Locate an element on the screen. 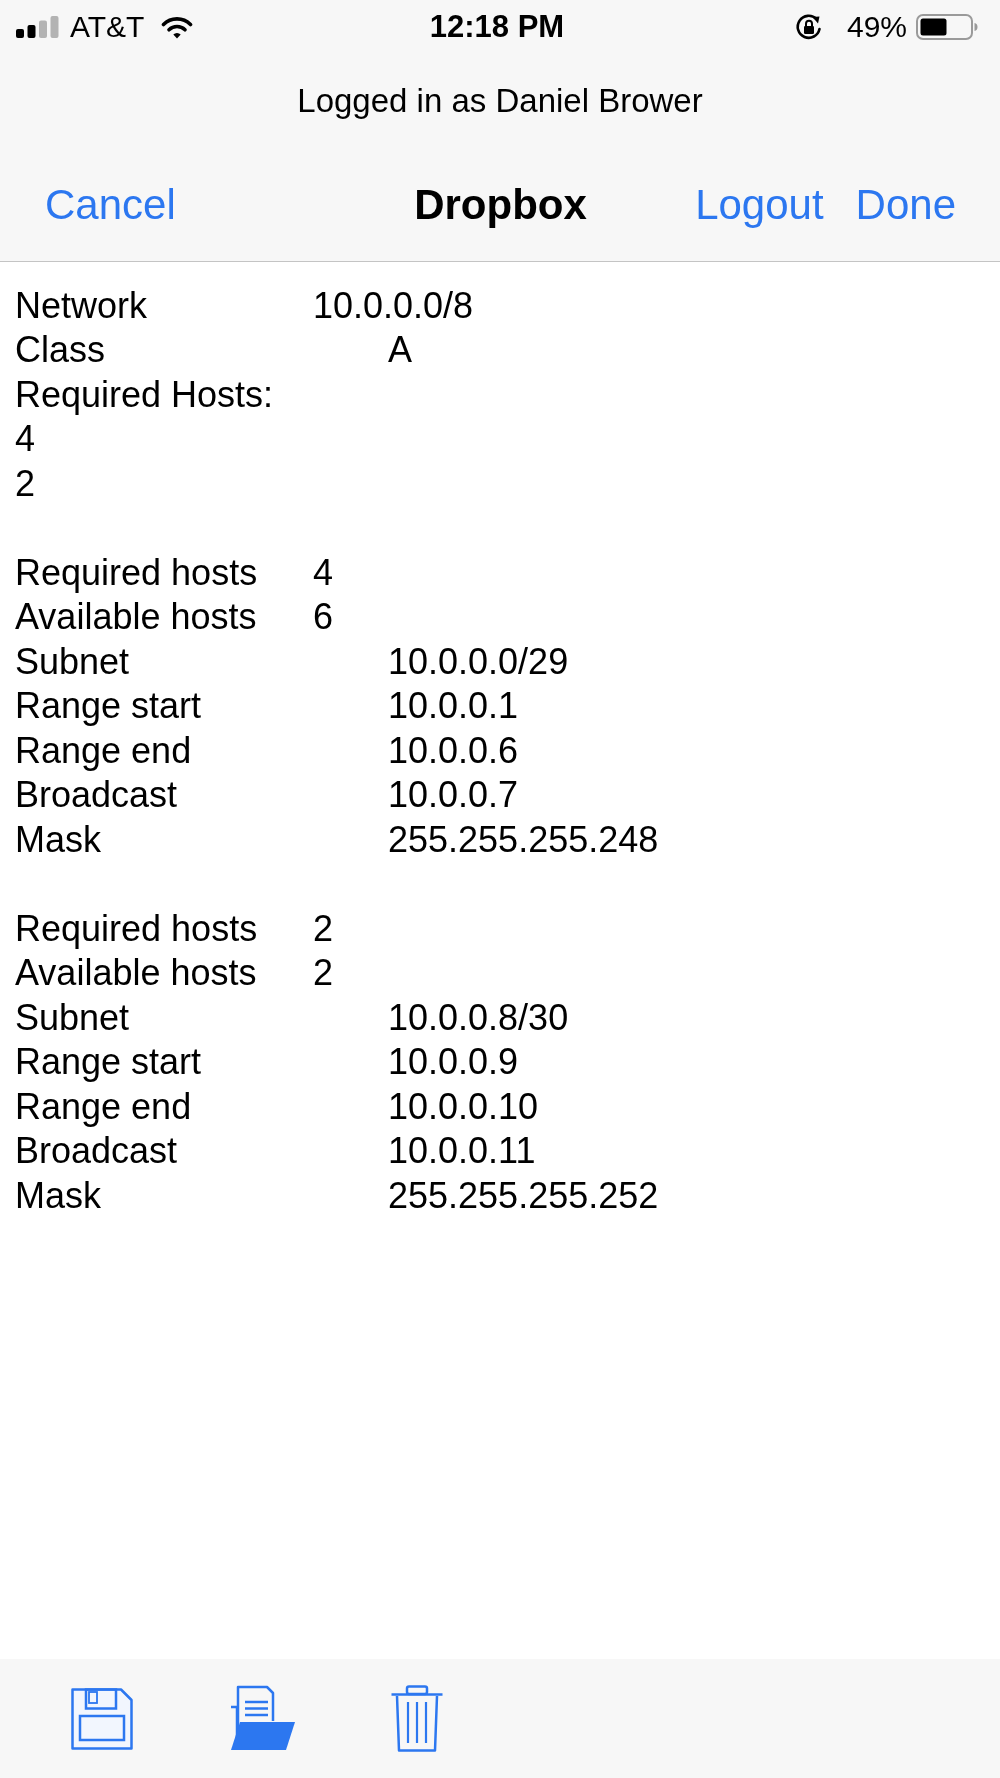  carrier-name: AT&T is located at coordinates (107, 27).